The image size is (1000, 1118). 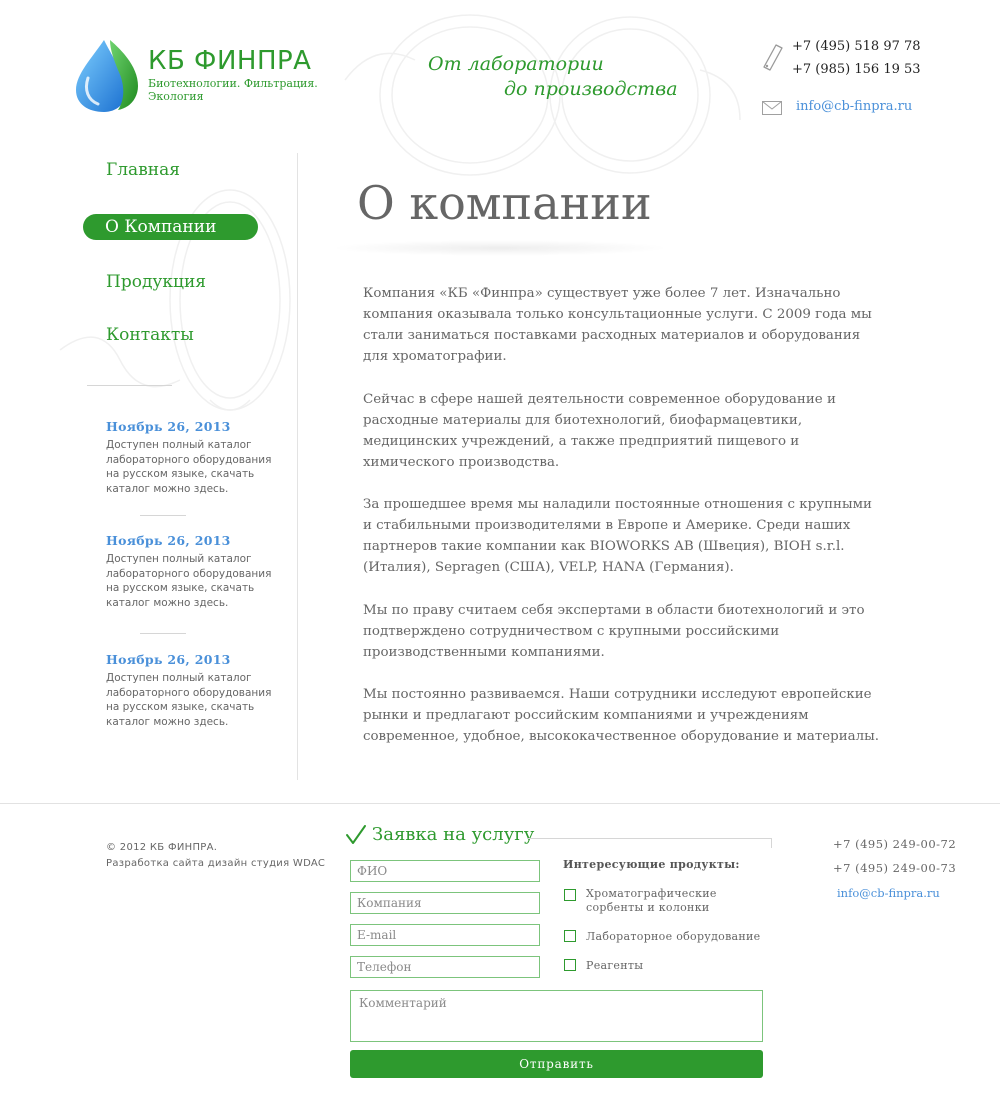 I want to click on studio-credit: Разработка сайта дизайн студия WDAC, so click(x=215, y=864).